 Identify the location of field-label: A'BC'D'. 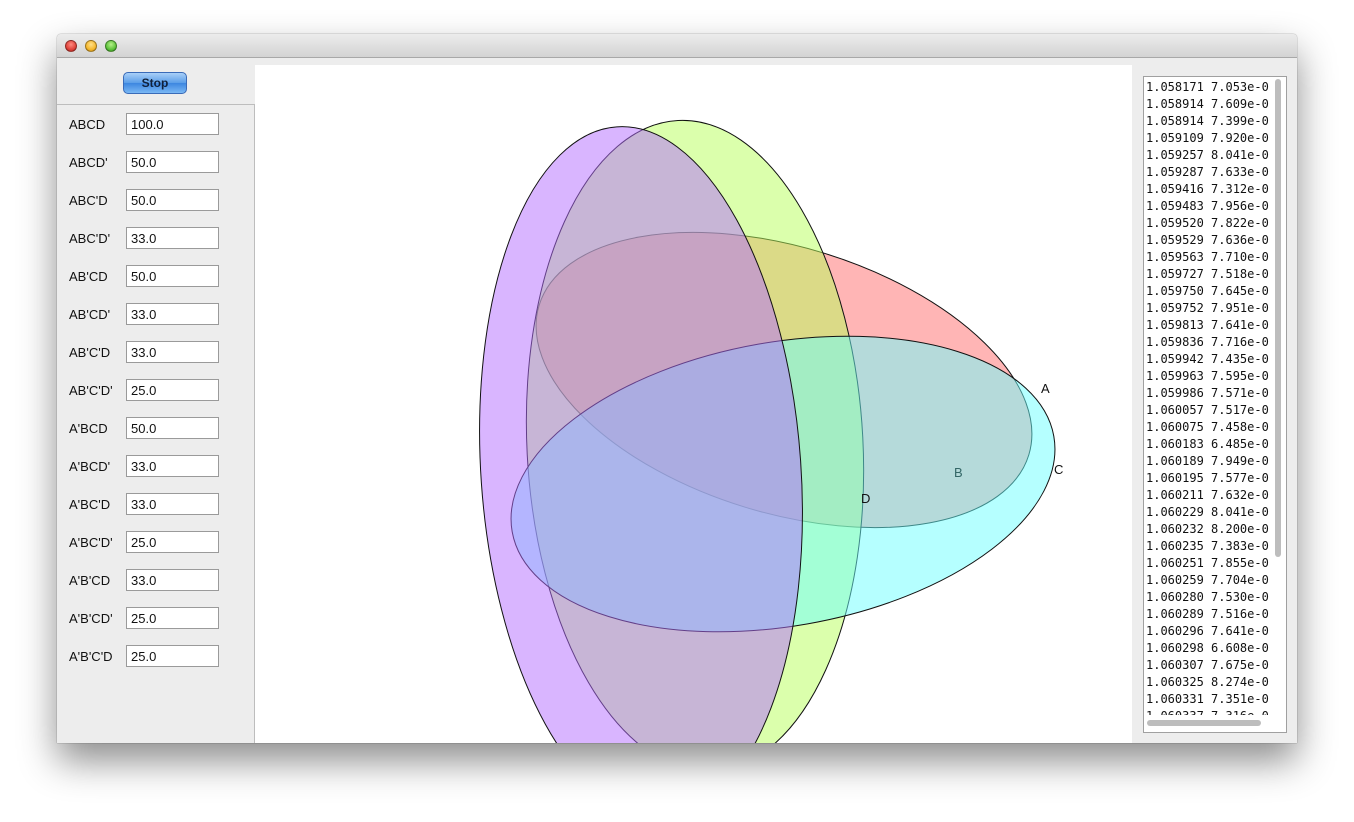
(91, 542).